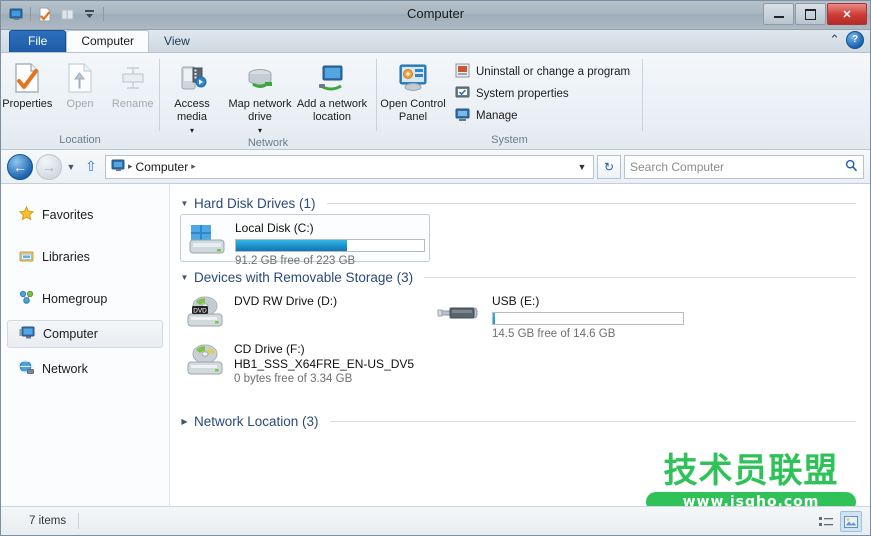 The width and height of the screenshot is (871, 536). Describe the element at coordinates (48, 521) in the screenshot. I see `item-count-label: 7 items` at that location.